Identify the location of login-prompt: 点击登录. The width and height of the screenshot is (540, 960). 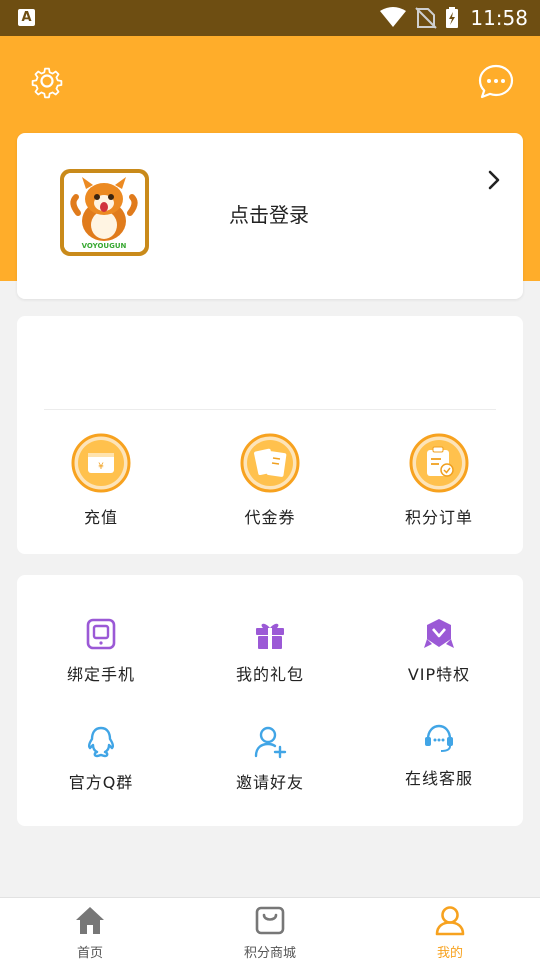
(269, 213).